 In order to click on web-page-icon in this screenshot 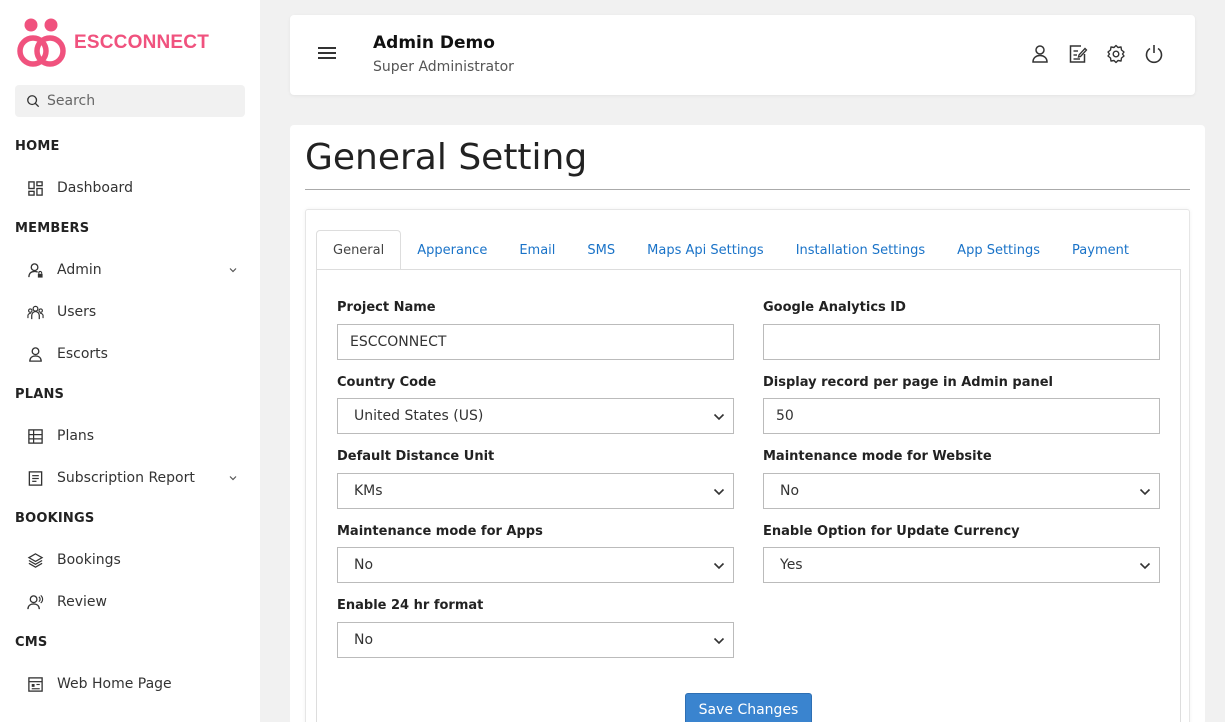, I will do `click(35, 684)`.